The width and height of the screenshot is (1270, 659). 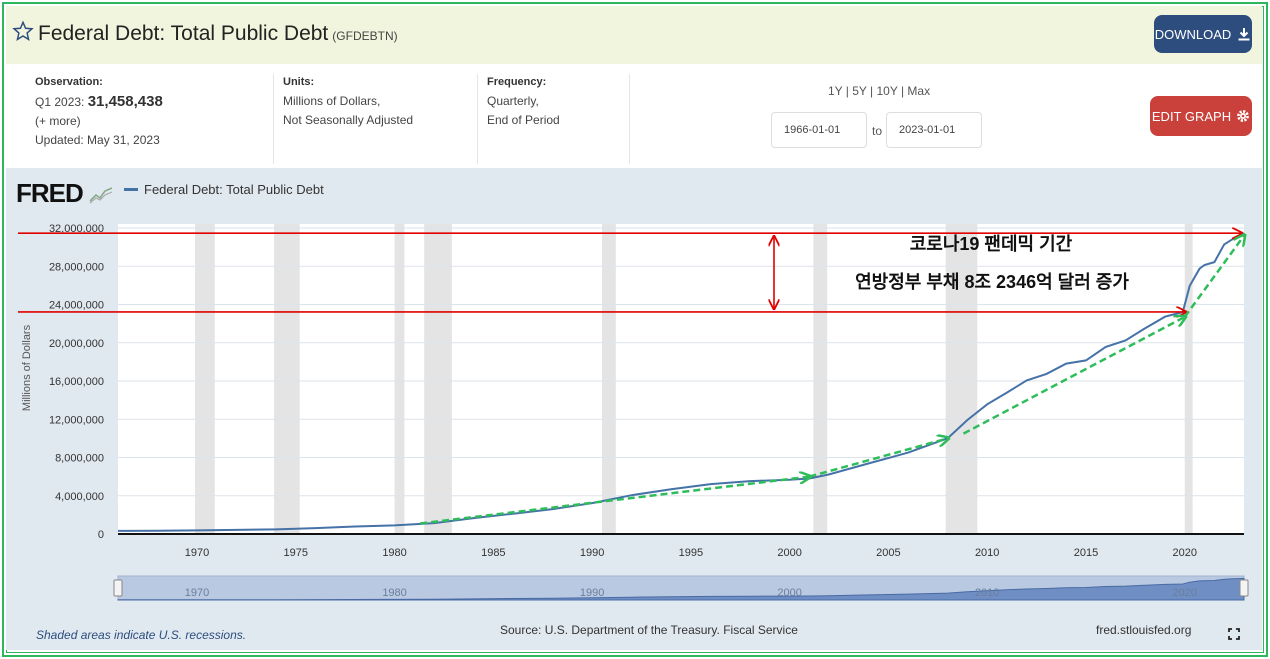 What do you see at coordinates (365, 36) in the screenshot?
I see `series-id: (GFDEBTN)` at bounding box center [365, 36].